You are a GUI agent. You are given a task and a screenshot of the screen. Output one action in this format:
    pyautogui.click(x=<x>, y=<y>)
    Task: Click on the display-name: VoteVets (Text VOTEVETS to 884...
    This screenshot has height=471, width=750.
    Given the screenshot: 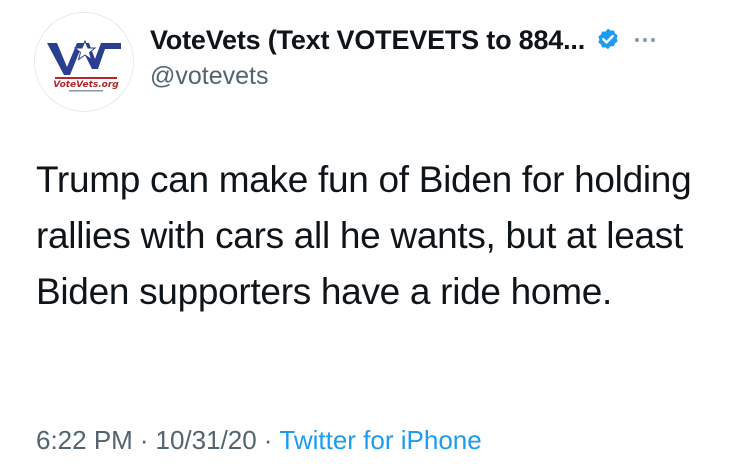 What is the action you would take?
    pyautogui.click(x=367, y=40)
    